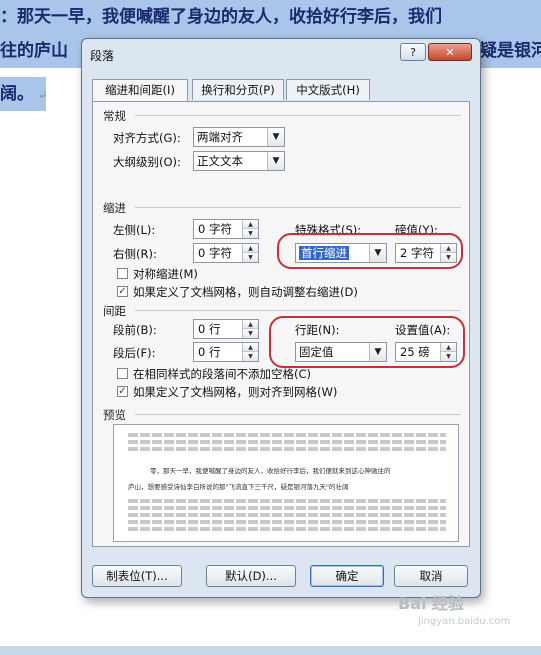 Image resolution: width=541 pixels, height=655 pixels. What do you see at coordinates (226, 352) in the screenshot?
I see `space-after-spinner: 0 行 ▲ ▼` at bounding box center [226, 352].